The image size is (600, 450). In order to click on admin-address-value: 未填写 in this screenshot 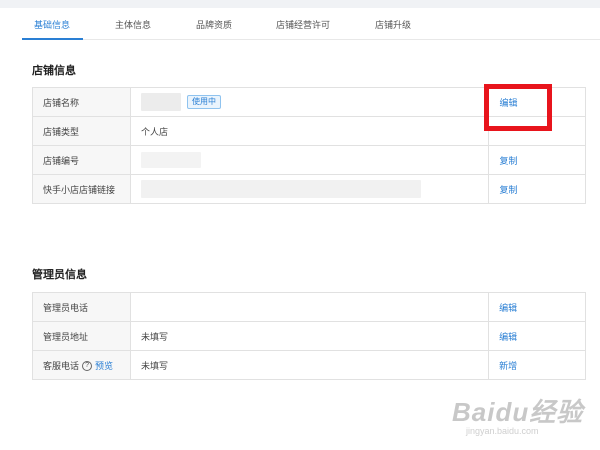, I will do `click(309, 336)`.